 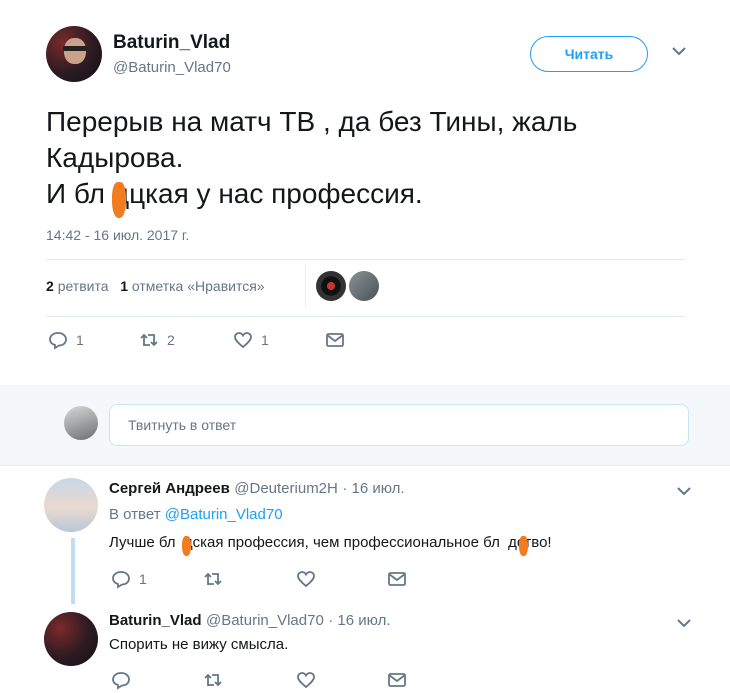 I want to click on like-action: 1, so click(x=251, y=340).